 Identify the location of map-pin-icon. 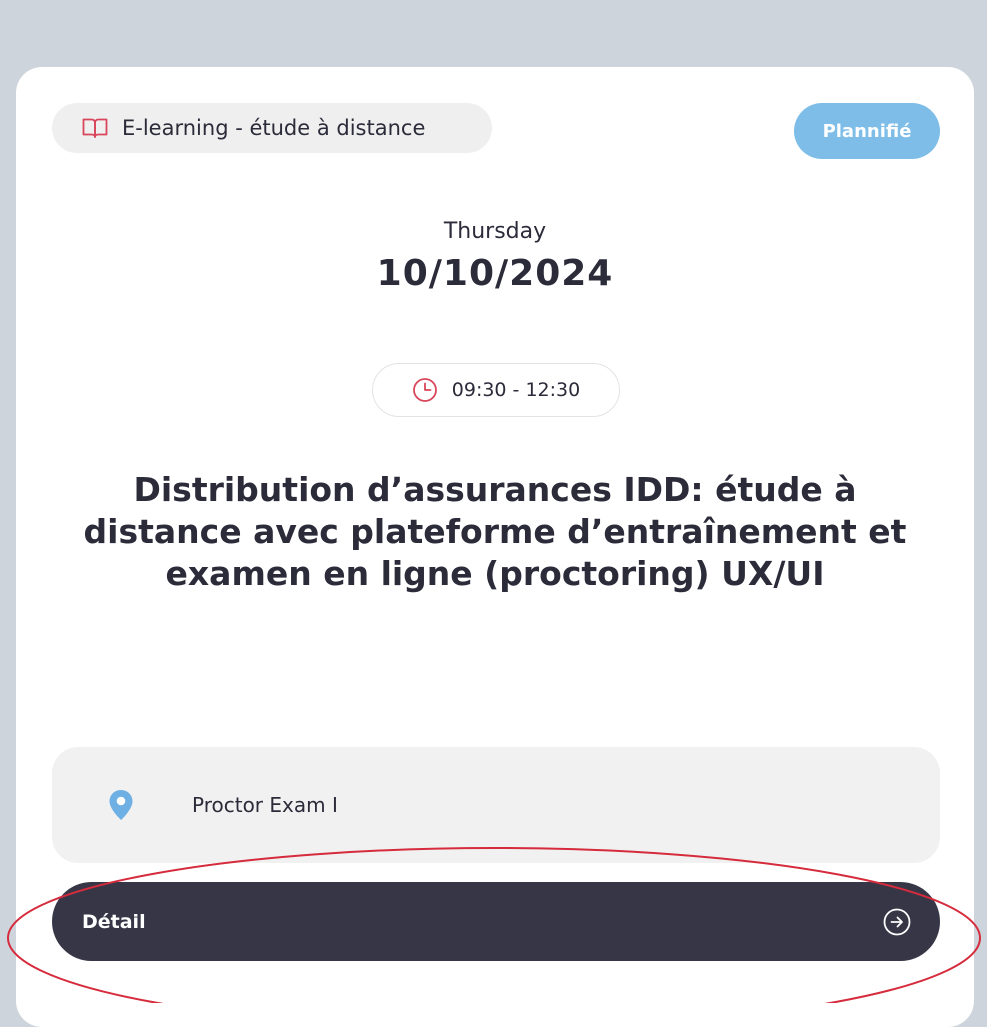
(121, 805).